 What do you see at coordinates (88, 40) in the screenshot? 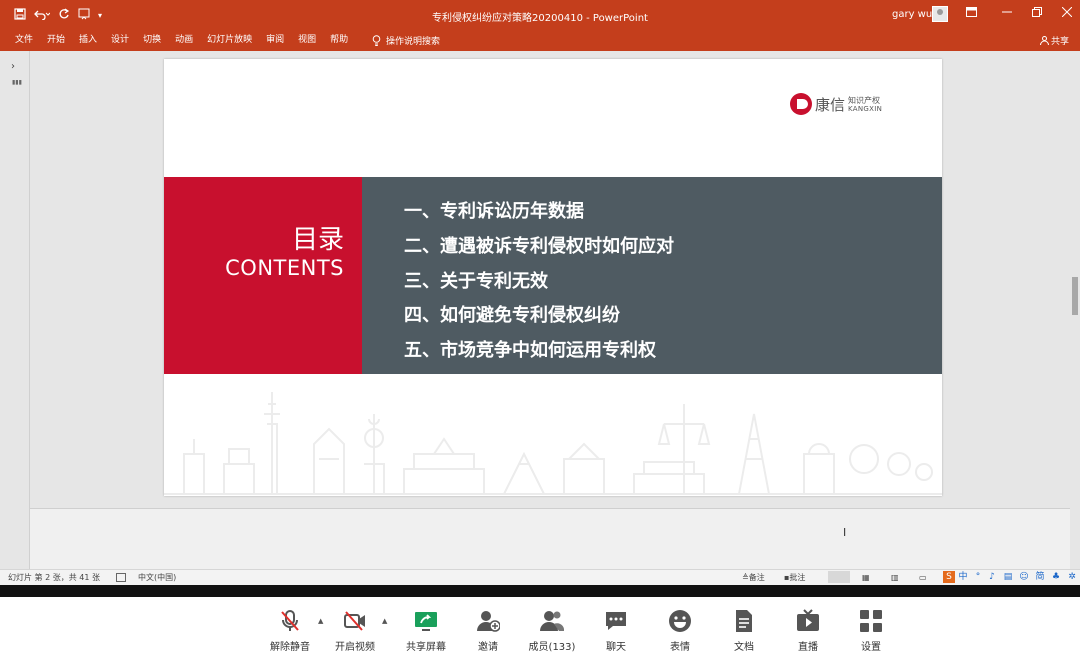
I see `tab-insert: 插入` at bounding box center [88, 40].